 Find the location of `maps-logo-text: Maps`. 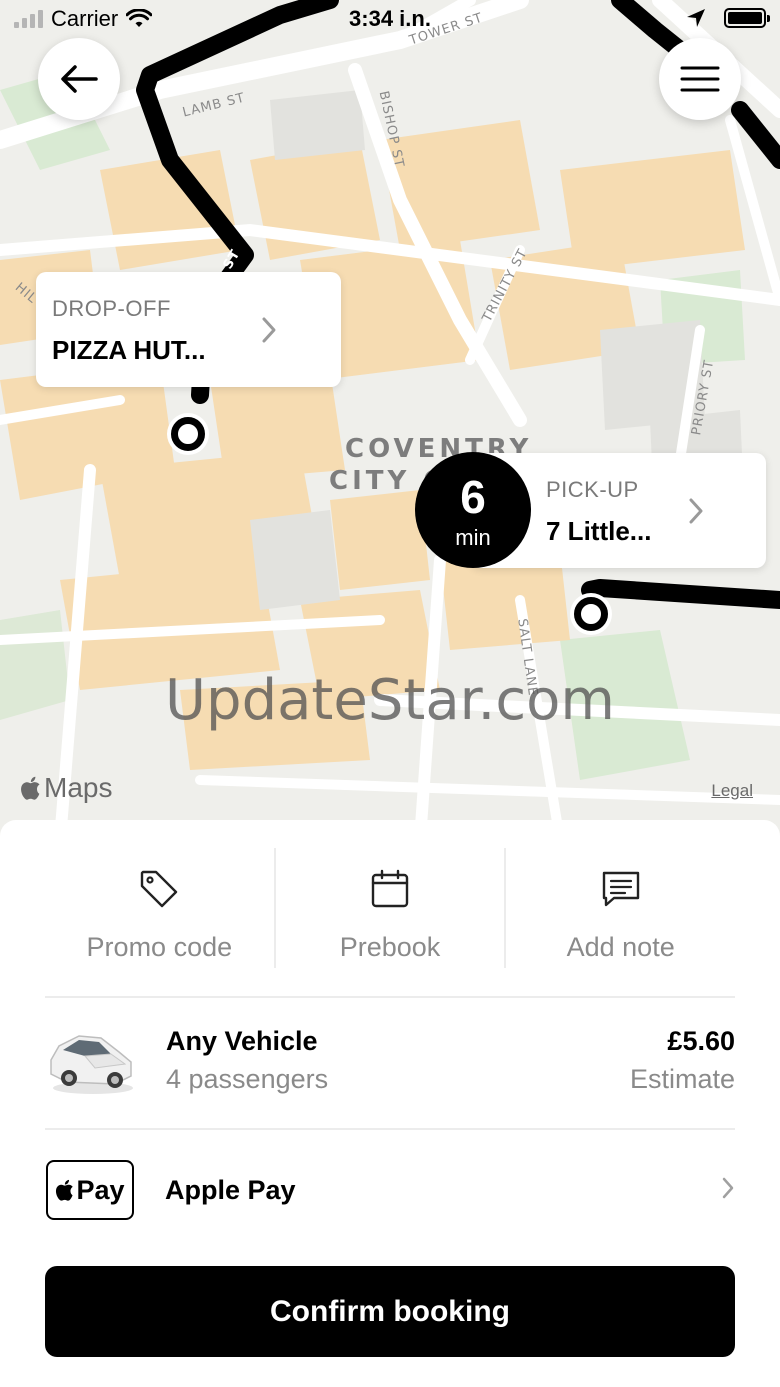

maps-logo-text: Maps is located at coordinates (78, 787).